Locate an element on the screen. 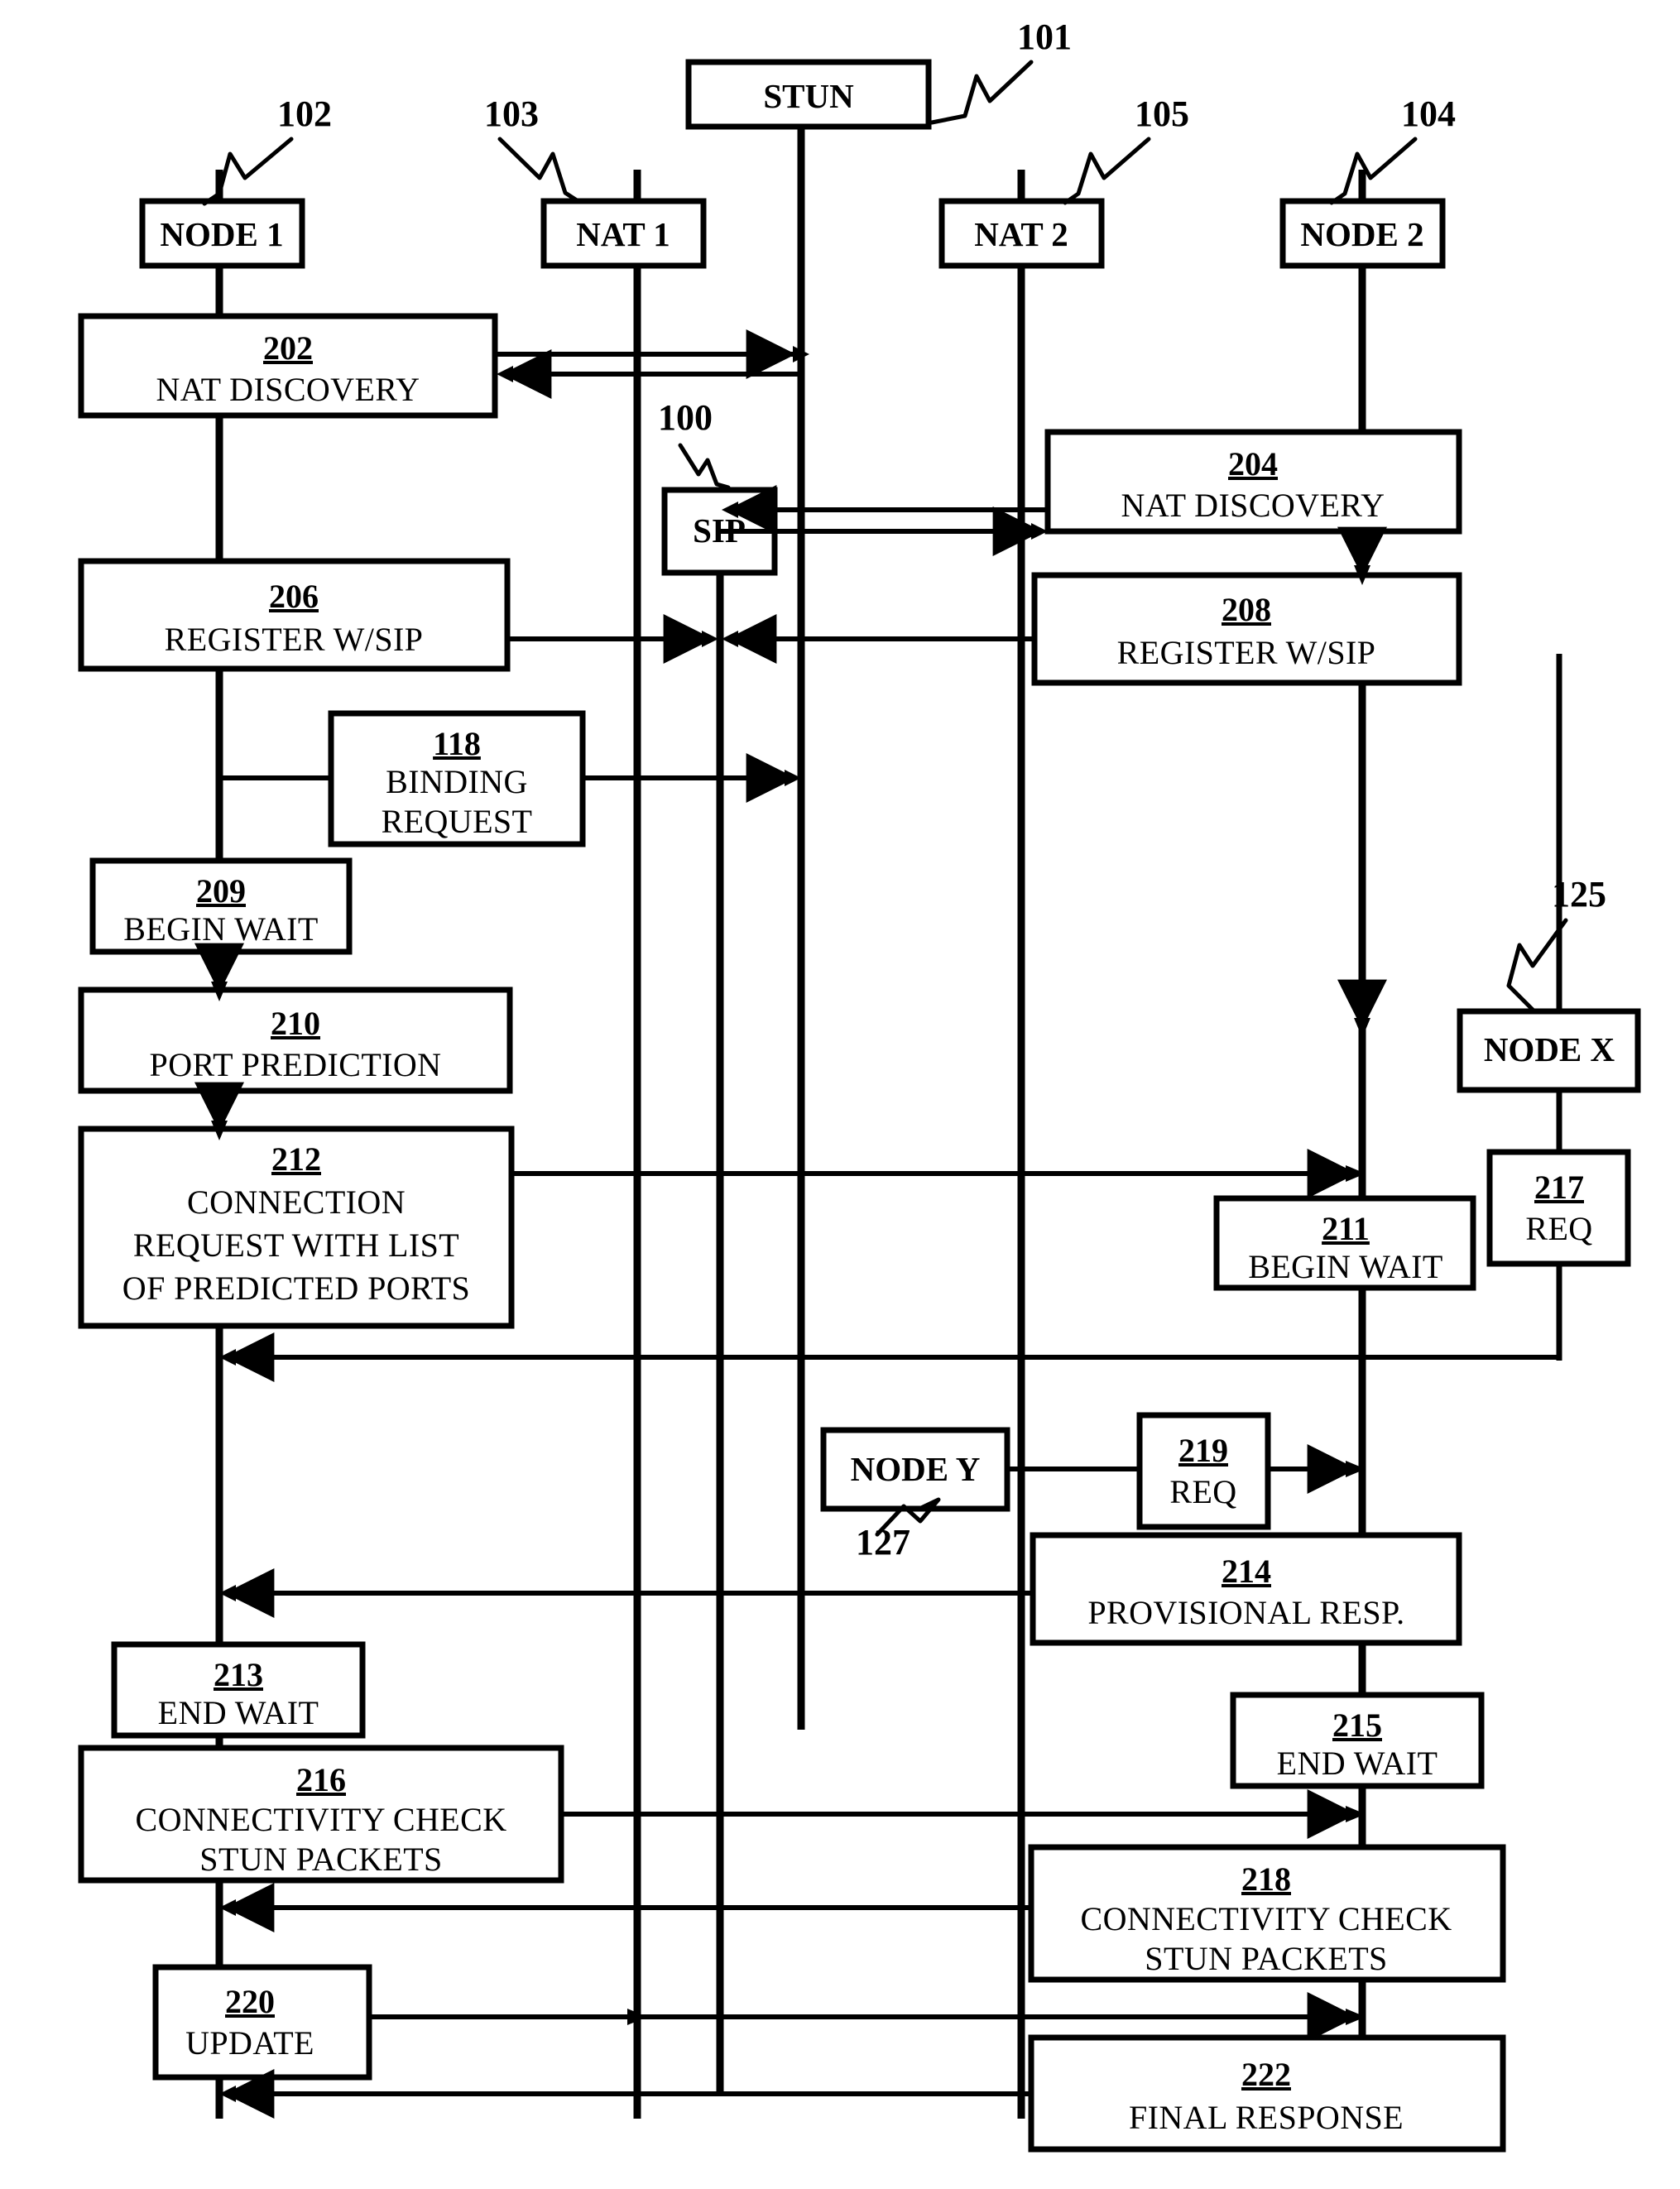 The width and height of the screenshot is (1680, 2189). actor-stun: STUN is located at coordinates (808, 94).